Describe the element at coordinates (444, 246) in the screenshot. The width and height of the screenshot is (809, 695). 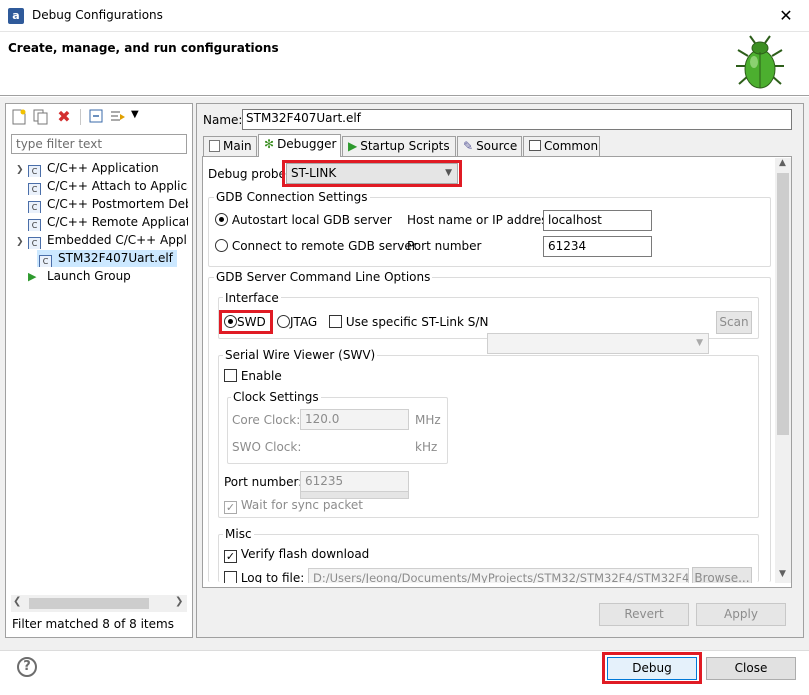
I see `port-label: Port number` at that location.